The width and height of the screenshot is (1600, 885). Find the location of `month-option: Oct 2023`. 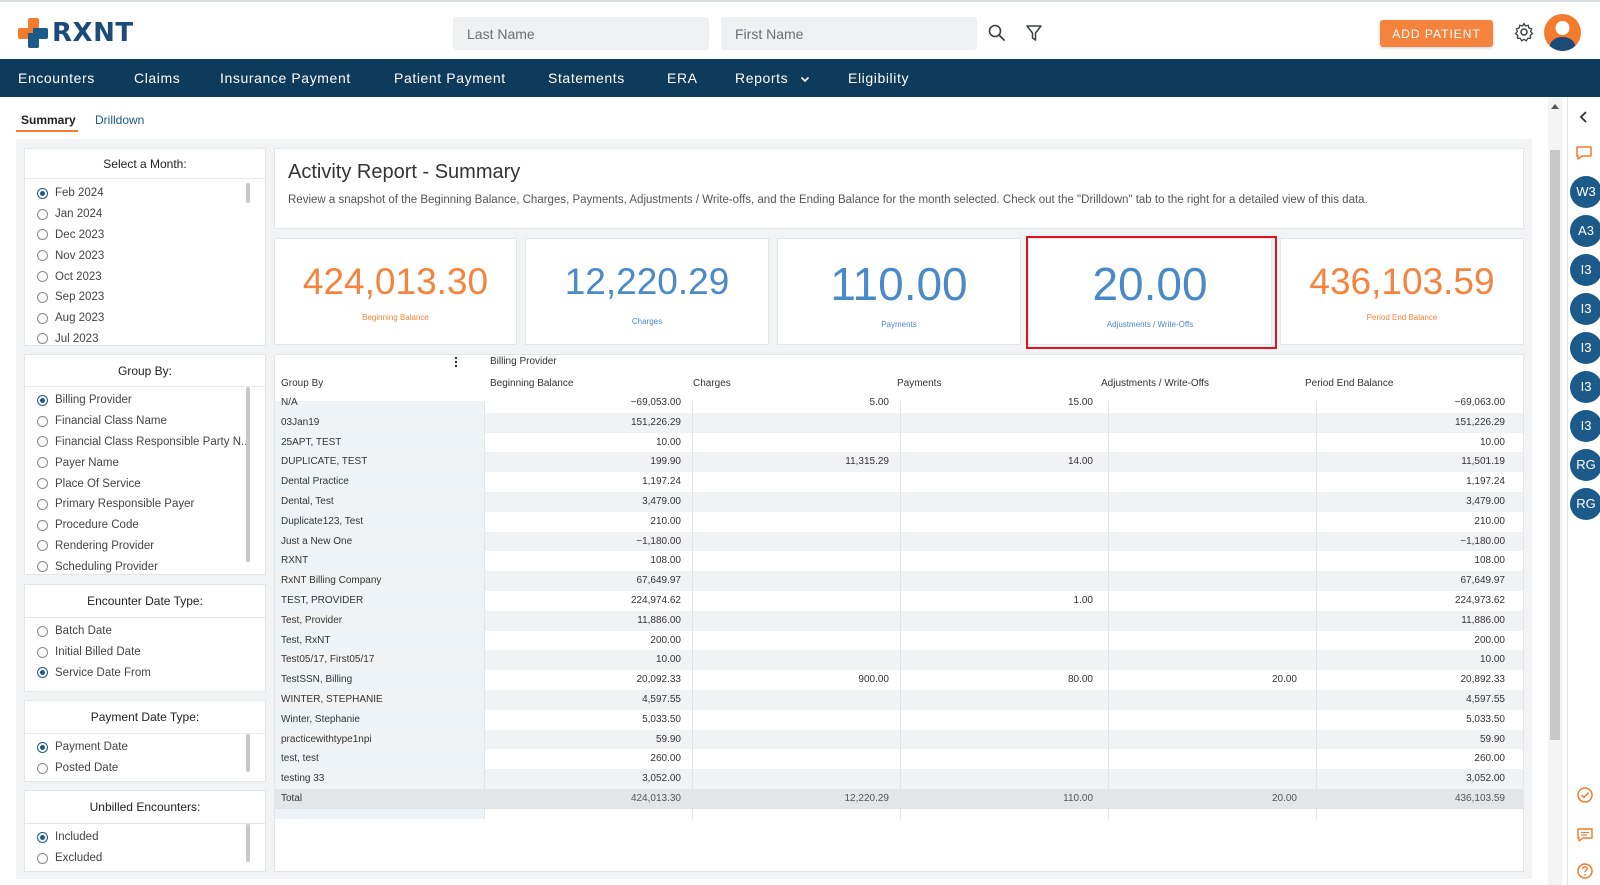

month-option: Oct 2023 is located at coordinates (145, 276).